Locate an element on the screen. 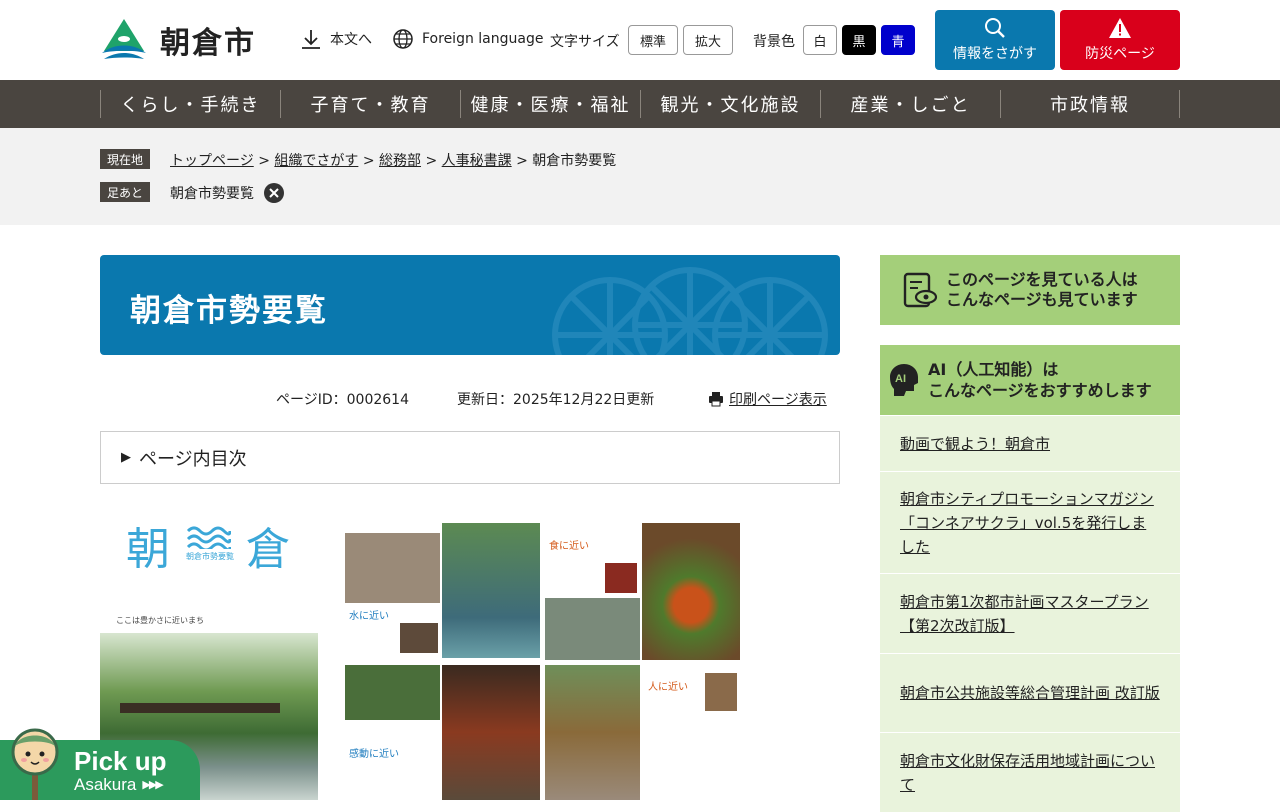 The height and width of the screenshot is (812, 1280). nav-item-tourism: 観光・文化施設 is located at coordinates (730, 104).